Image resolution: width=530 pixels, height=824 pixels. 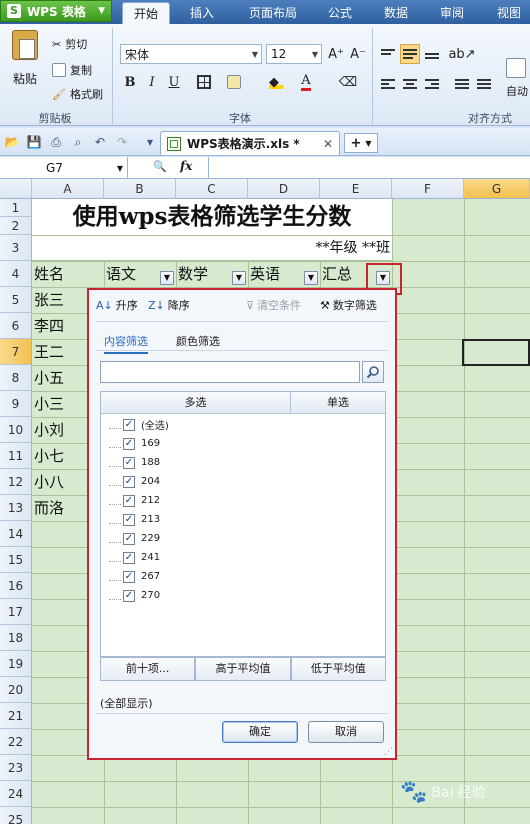 What do you see at coordinates (484, 84) in the screenshot?
I see `increase-indent-button` at bounding box center [484, 84].